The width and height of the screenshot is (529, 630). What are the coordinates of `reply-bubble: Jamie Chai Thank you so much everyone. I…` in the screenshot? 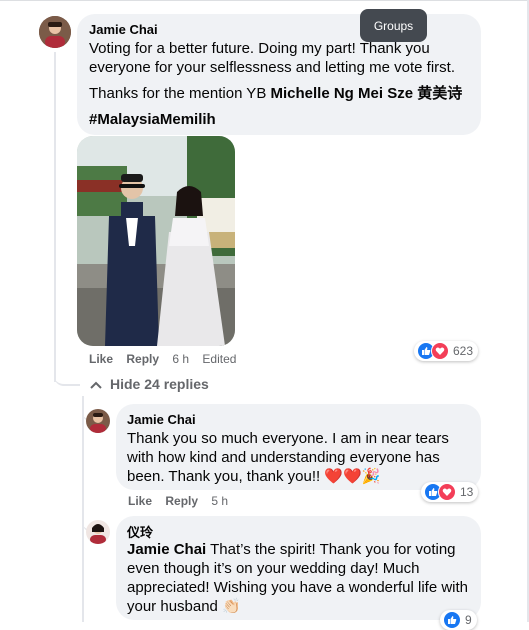 It's located at (298, 447).